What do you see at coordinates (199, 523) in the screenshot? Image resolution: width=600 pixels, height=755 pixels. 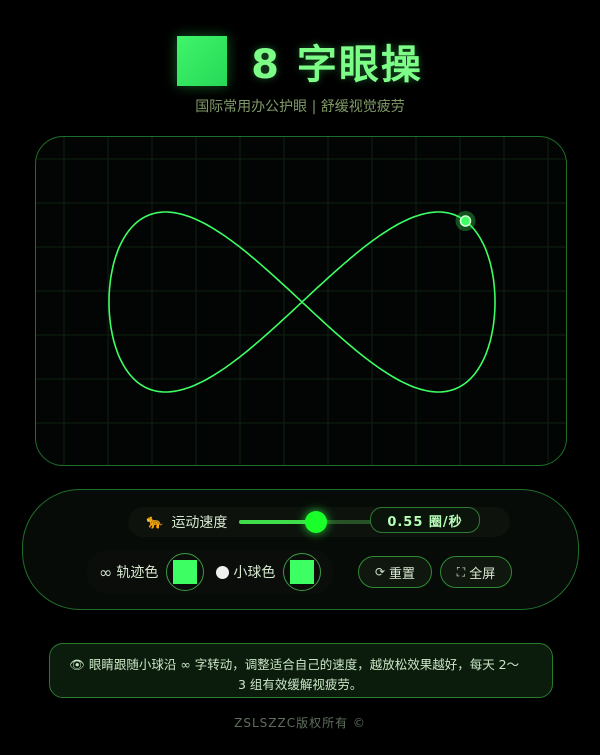 I see `speed-label: 运动速度` at bounding box center [199, 523].